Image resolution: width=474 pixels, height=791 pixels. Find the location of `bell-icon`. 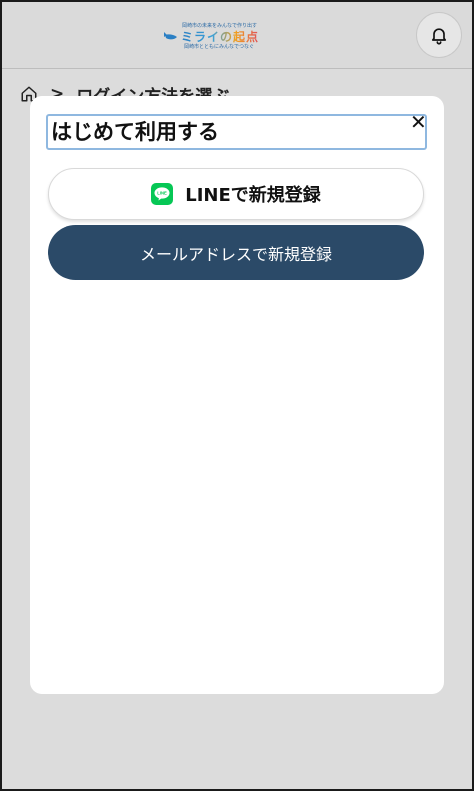

bell-icon is located at coordinates (439, 36).